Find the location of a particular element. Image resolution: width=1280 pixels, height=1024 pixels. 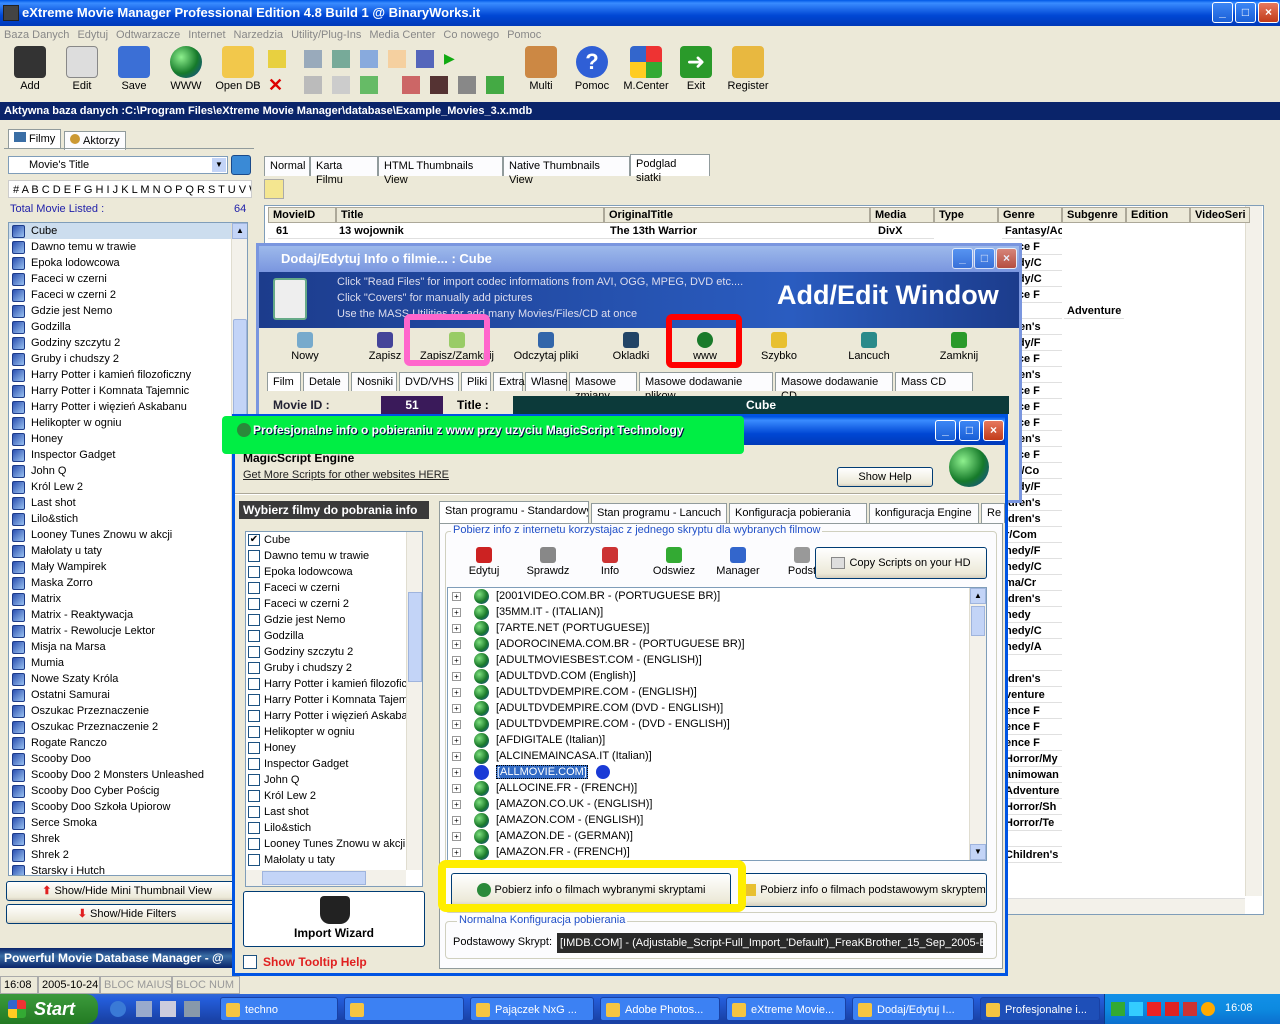

minimize-button: _ is located at coordinates (1222, 12).